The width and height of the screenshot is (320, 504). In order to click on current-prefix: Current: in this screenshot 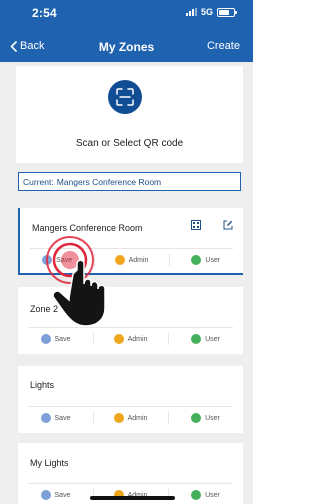, I will do `click(38, 181)`.